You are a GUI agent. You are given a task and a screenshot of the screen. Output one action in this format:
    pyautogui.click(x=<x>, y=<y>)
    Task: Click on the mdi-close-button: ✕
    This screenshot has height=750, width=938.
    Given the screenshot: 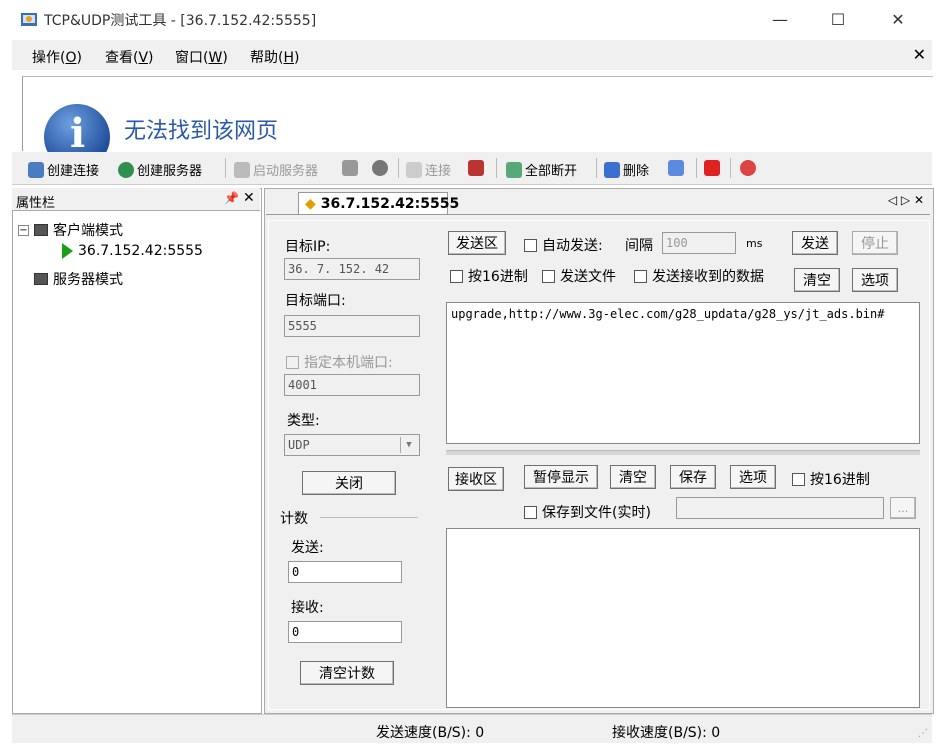 What is the action you would take?
    pyautogui.click(x=919, y=54)
    